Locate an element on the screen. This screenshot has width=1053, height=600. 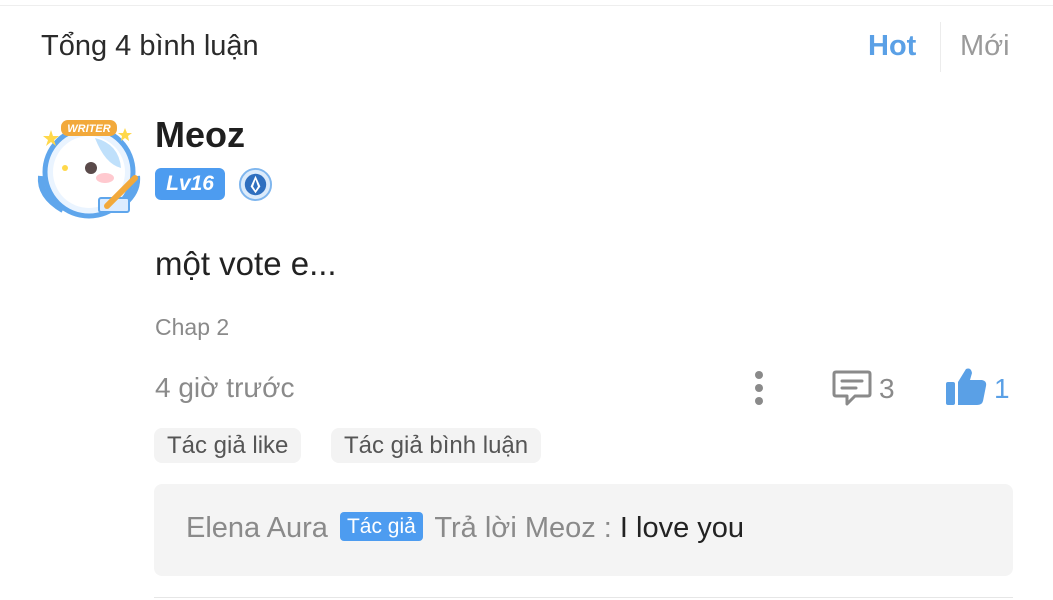
sort-new-tab: Mới is located at coordinates (985, 46).